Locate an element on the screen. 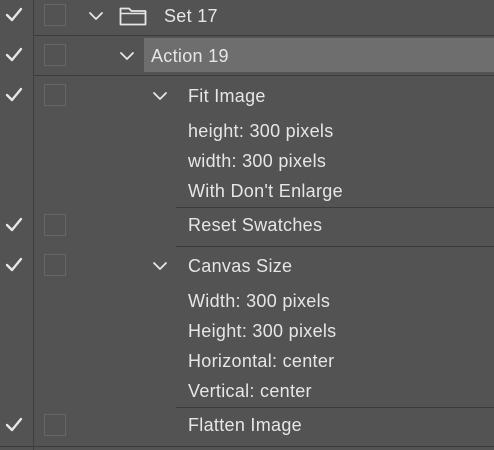 The width and height of the screenshot is (494, 450). step-canvas-size-chevron-down-icon is located at coordinates (160, 266).